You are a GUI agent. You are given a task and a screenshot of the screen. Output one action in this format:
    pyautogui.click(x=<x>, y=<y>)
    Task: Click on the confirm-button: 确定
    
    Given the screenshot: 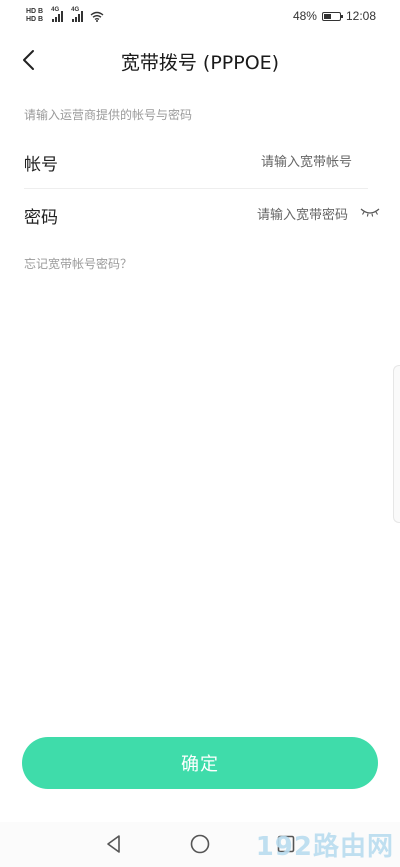 What is the action you would take?
    pyautogui.click(x=200, y=763)
    